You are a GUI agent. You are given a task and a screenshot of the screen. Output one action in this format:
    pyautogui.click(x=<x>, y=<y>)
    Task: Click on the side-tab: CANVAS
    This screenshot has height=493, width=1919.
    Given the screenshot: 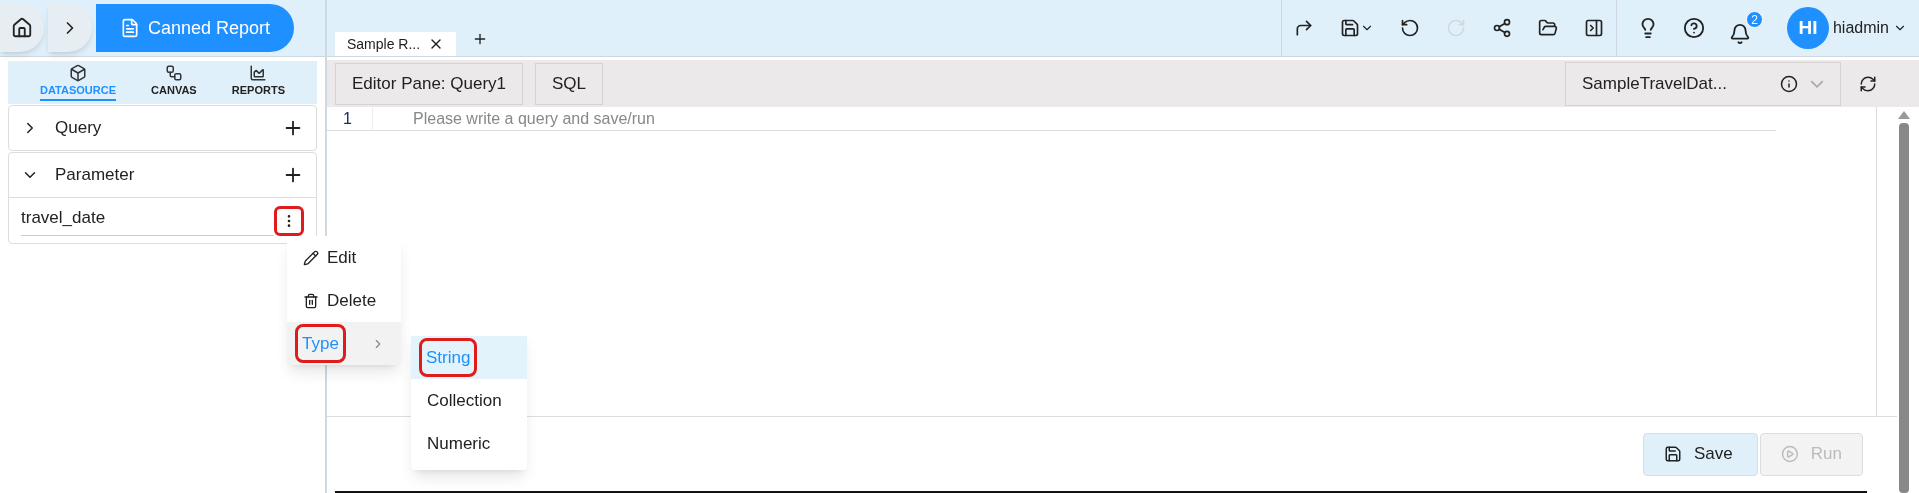 What is the action you would take?
    pyautogui.click(x=174, y=82)
    